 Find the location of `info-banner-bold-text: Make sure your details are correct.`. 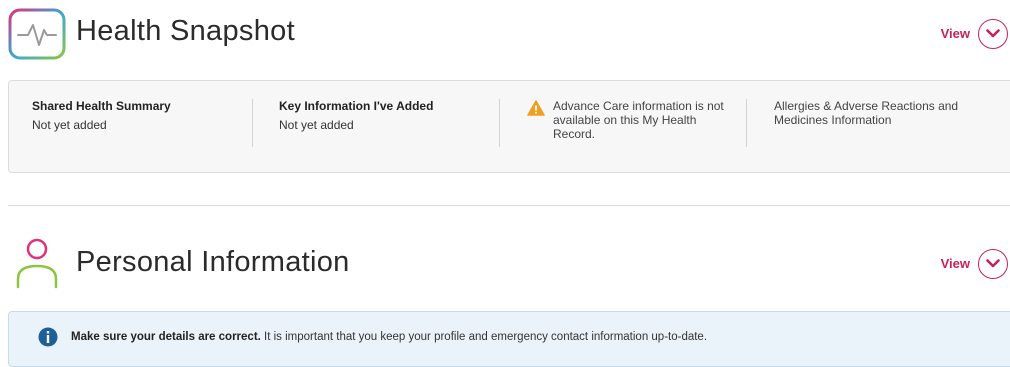

info-banner-bold-text: Make sure your details are correct. is located at coordinates (166, 337).